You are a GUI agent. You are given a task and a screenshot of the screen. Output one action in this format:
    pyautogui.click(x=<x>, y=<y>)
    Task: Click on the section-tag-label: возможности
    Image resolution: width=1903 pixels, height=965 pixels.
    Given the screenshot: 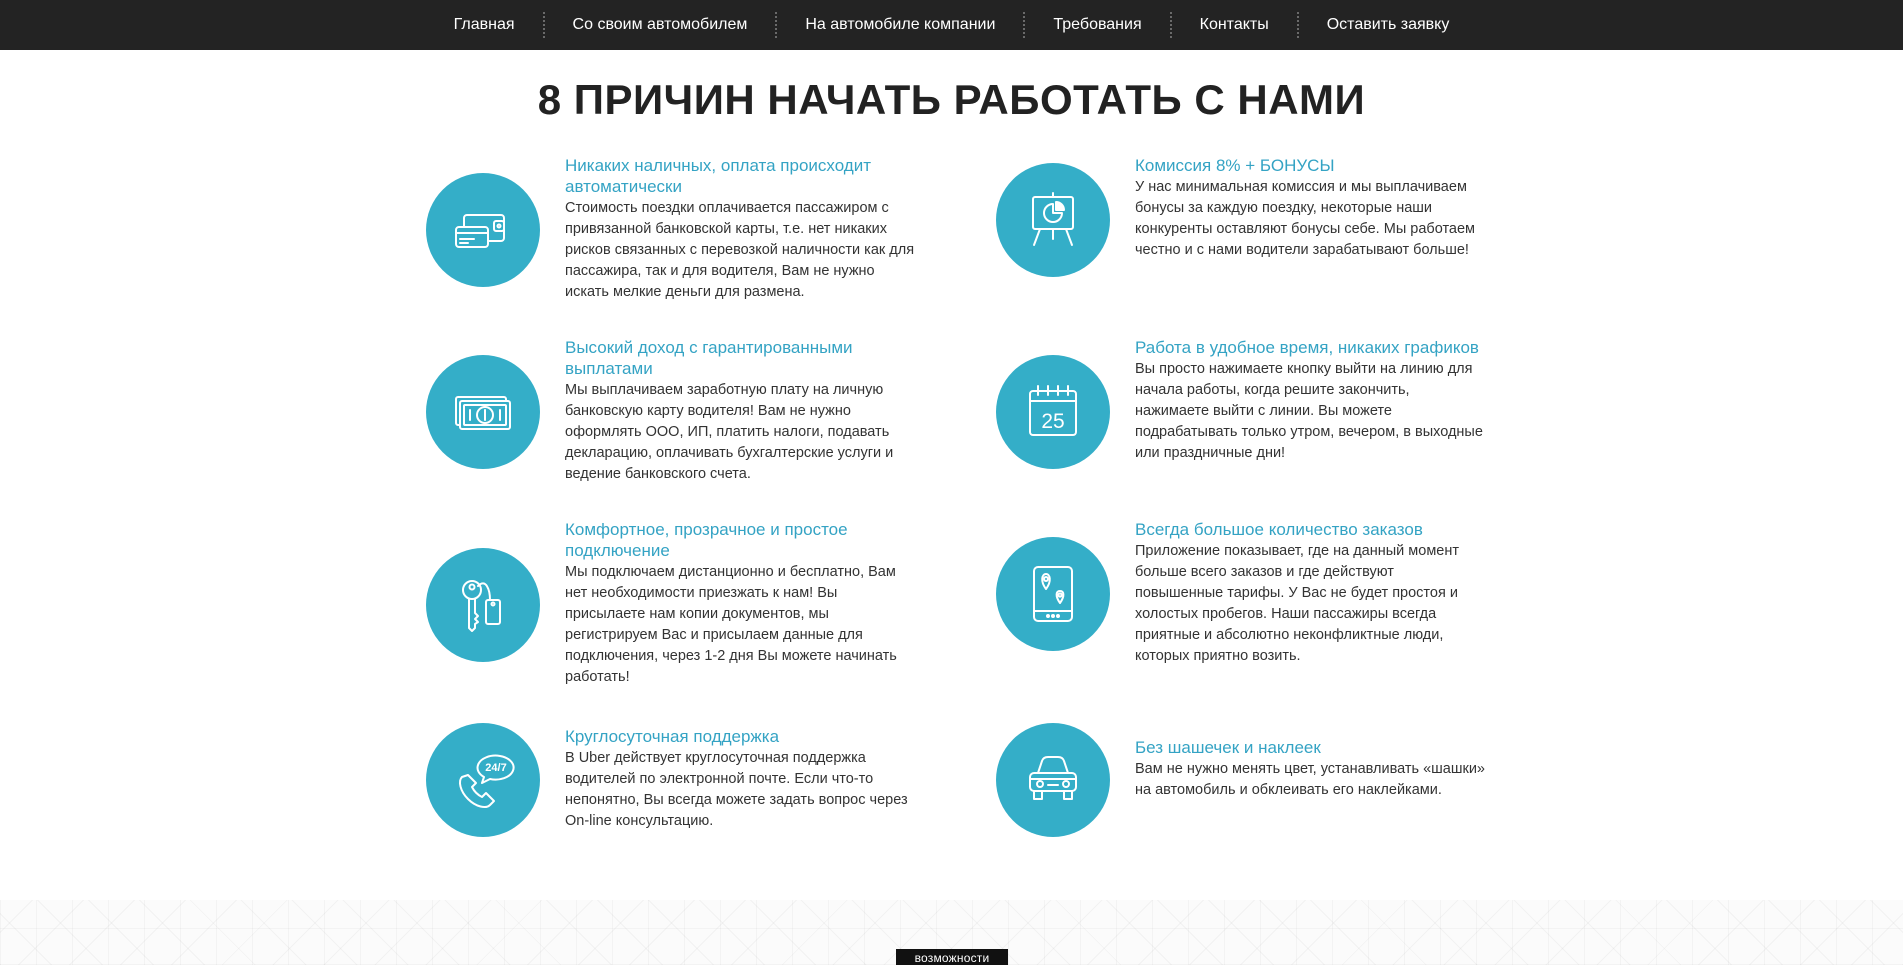 What is the action you would take?
    pyautogui.click(x=952, y=957)
    